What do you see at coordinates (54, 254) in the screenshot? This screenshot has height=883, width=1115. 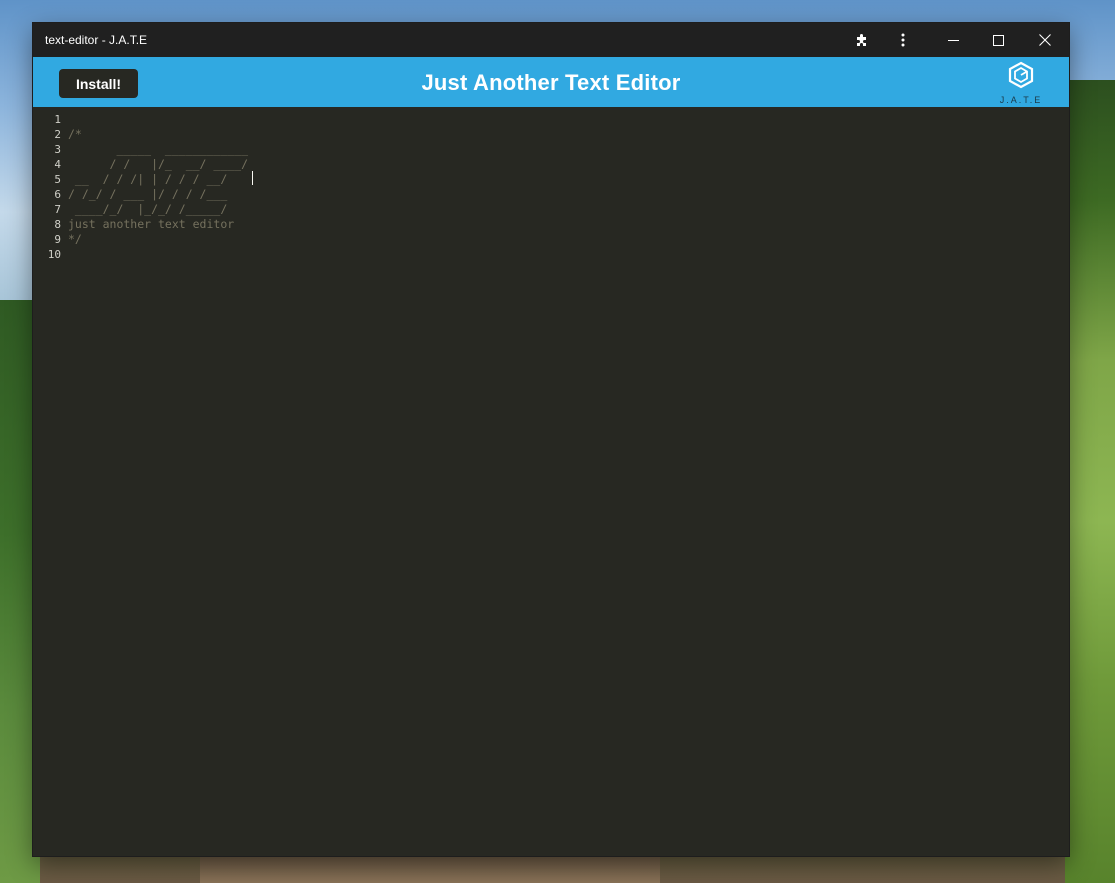 I see `line-number: 10` at bounding box center [54, 254].